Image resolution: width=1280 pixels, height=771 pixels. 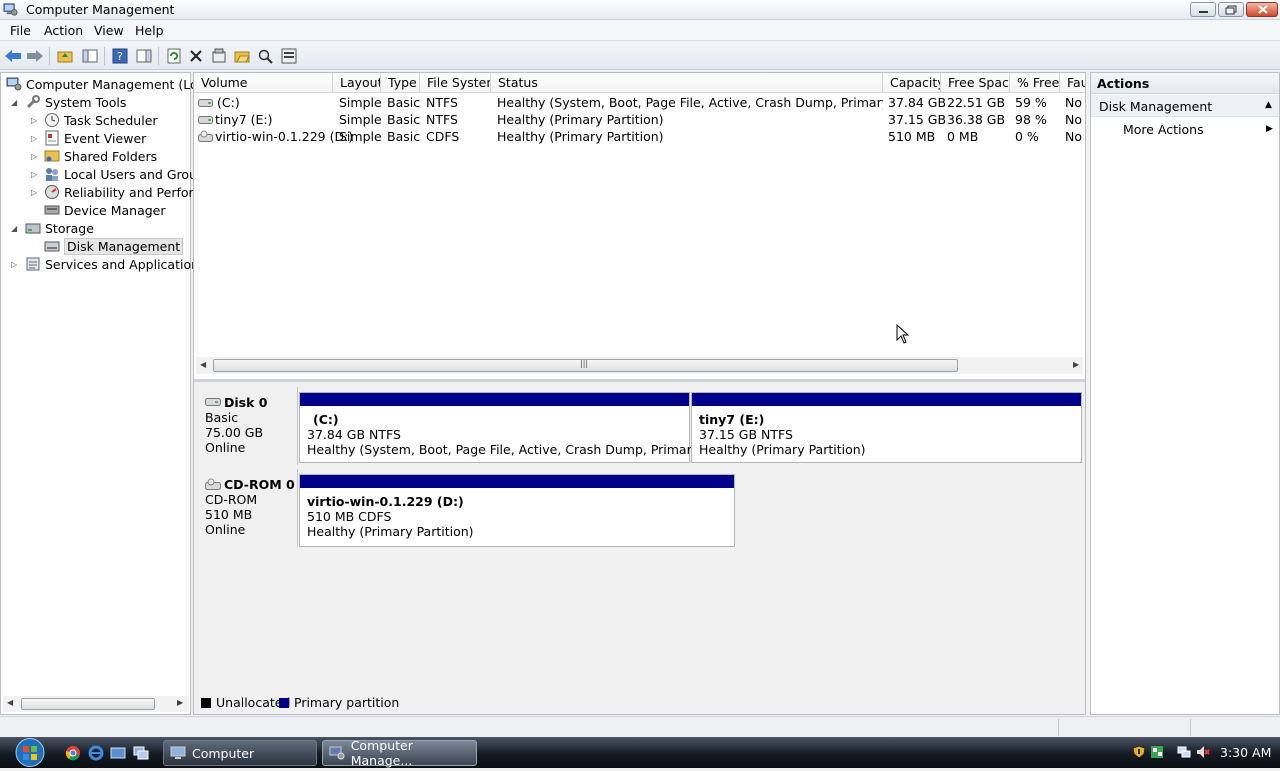 What do you see at coordinates (10, 9) in the screenshot?
I see `computer-management-icon` at bounding box center [10, 9].